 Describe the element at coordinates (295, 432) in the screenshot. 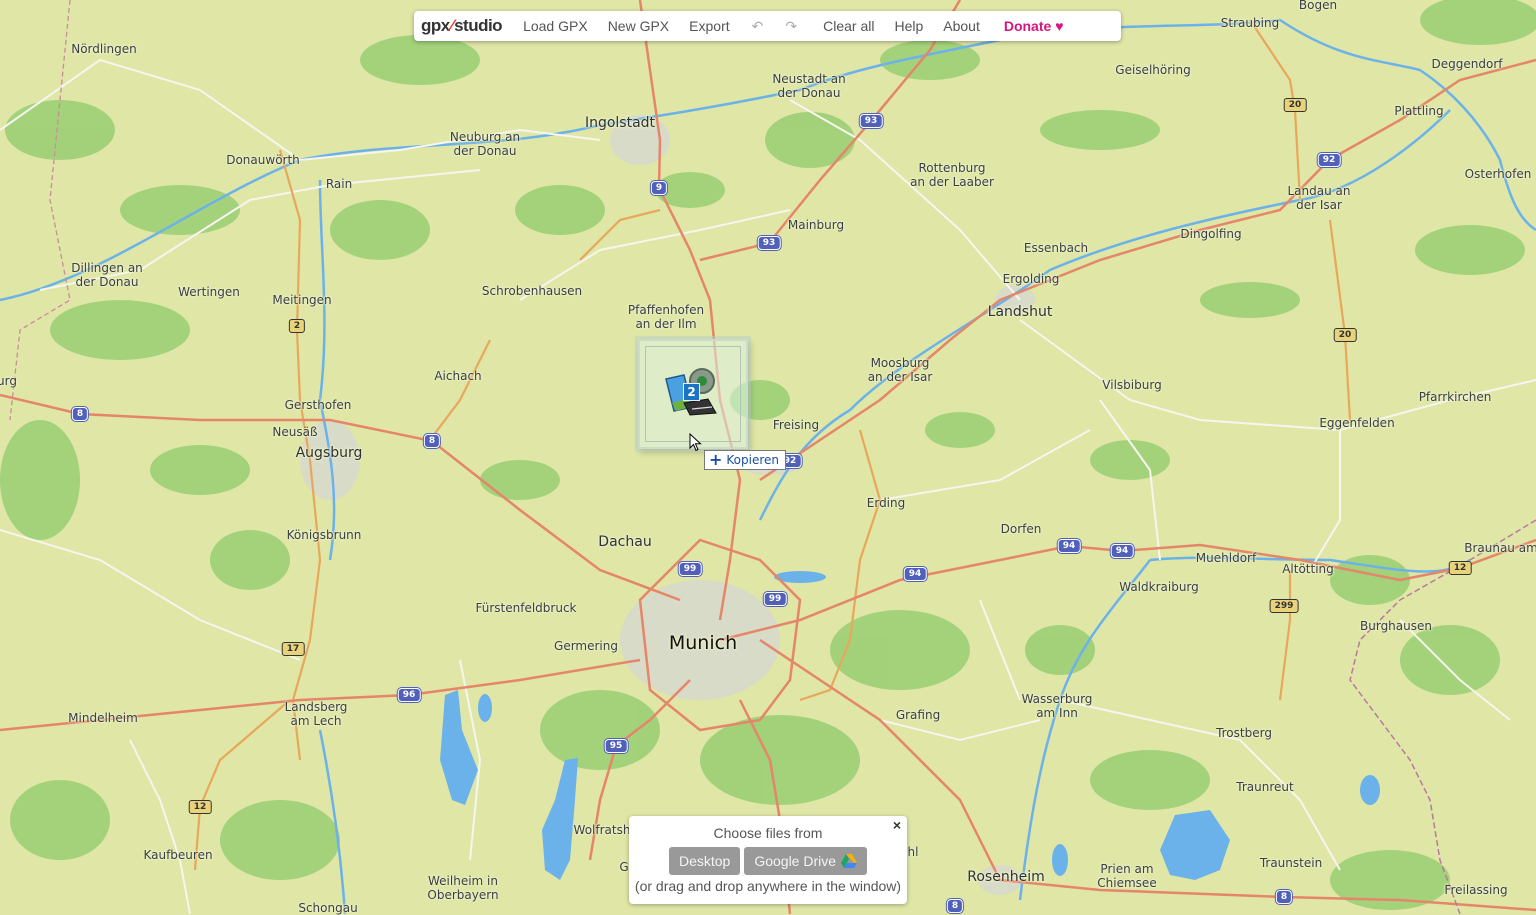

I see `place-label: Neusäß` at that location.